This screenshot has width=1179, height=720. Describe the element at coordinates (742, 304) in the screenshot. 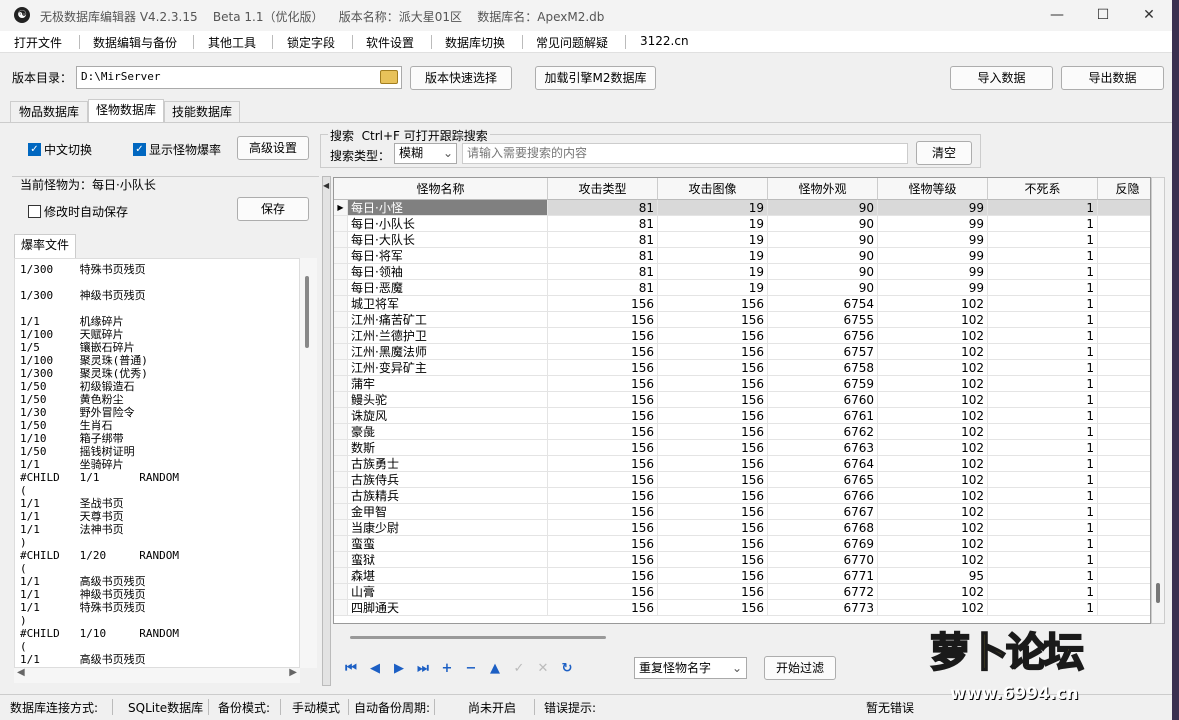

I see `table-row: 城卫将军 156 156 6754 102 1` at that location.